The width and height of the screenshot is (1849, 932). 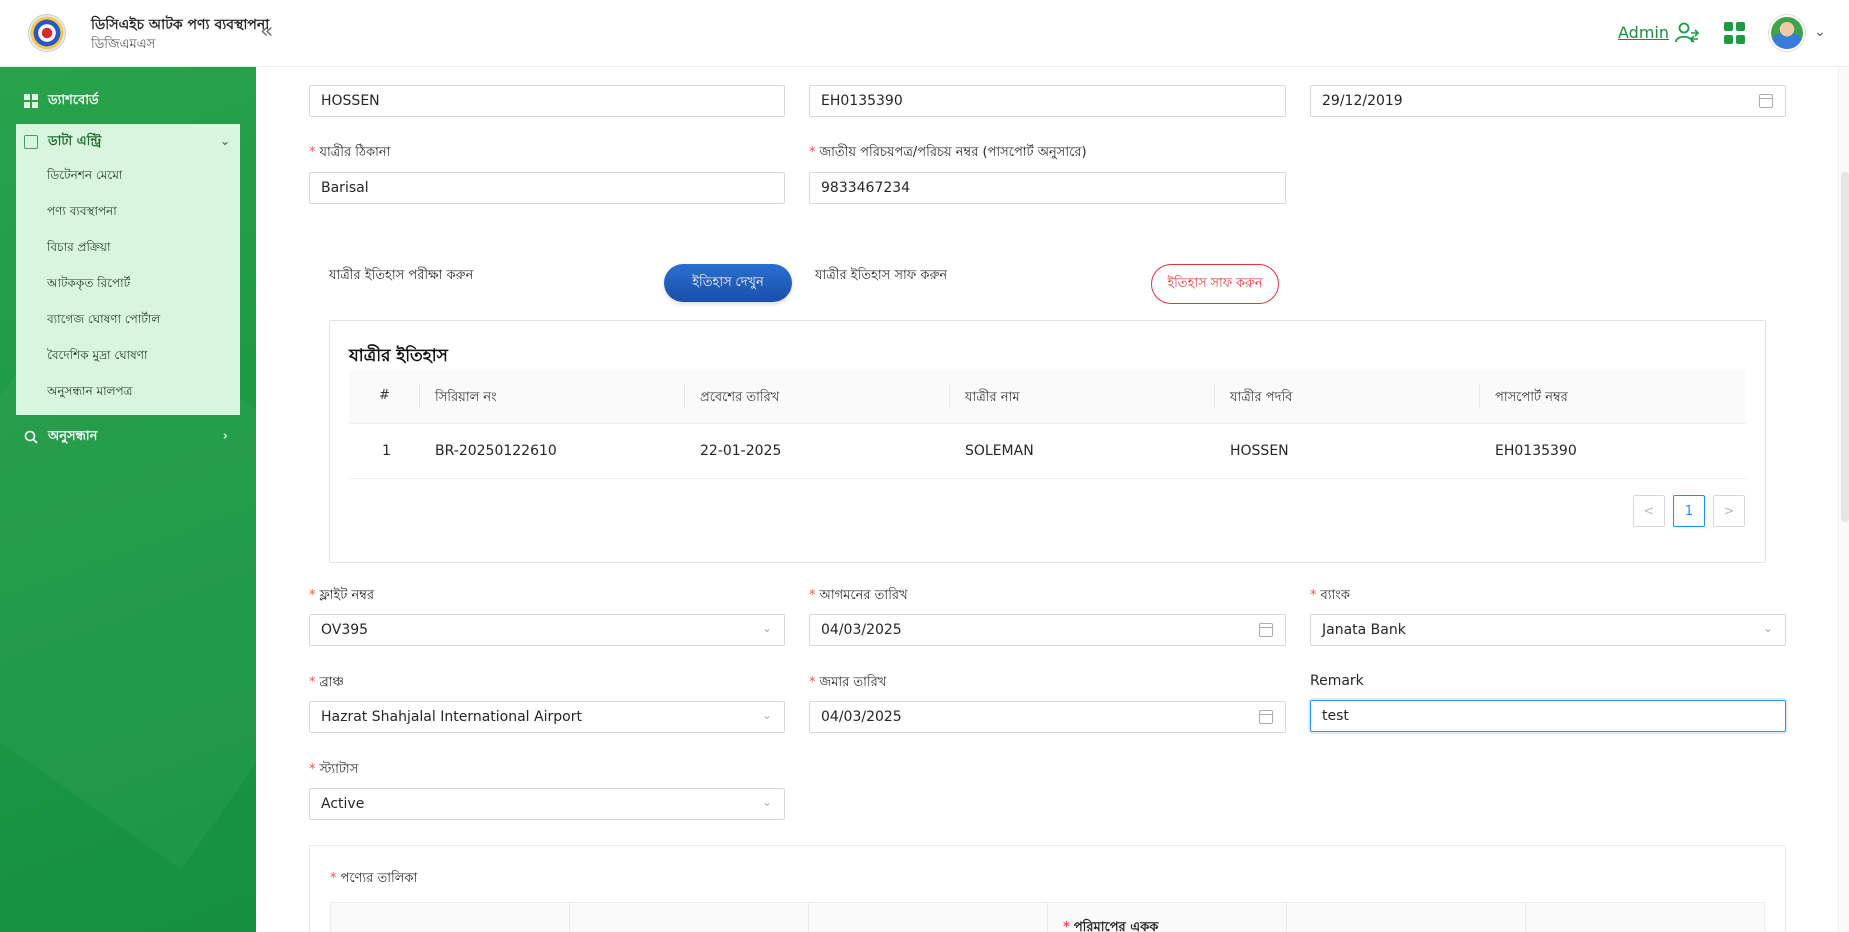 I want to click on column-header: পাসপোর্ট নম্বর, so click(x=1531, y=397).